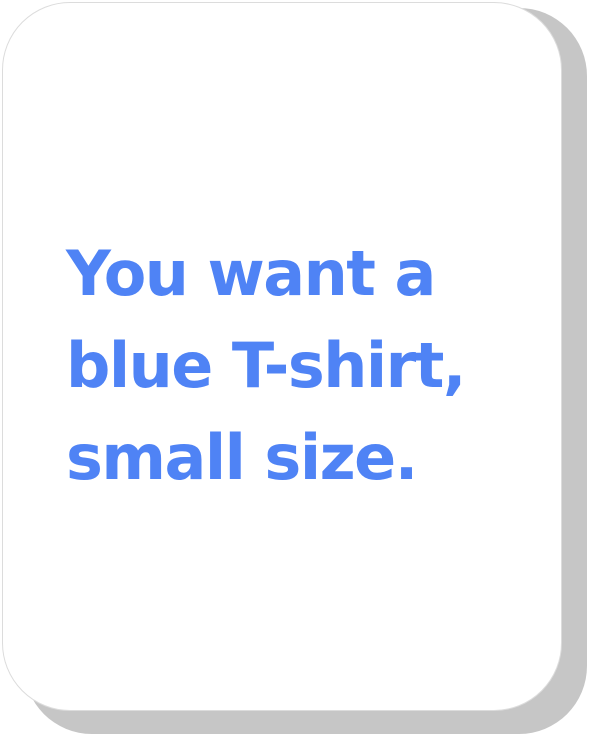  I want to click on message-line-1: You want a, so click(251, 273).